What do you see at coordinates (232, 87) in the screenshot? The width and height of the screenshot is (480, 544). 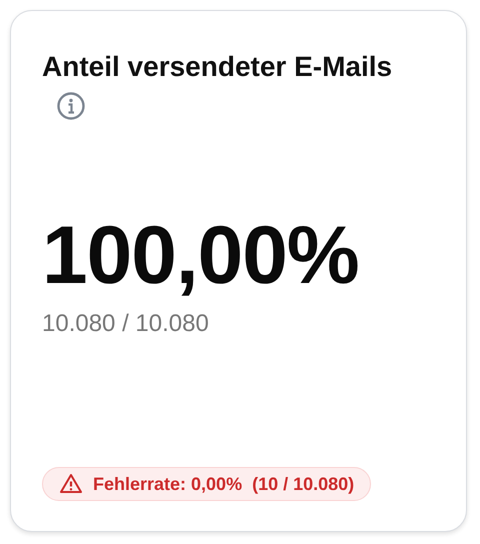 I see `card-title: Anteil versendeter E-Mails` at bounding box center [232, 87].